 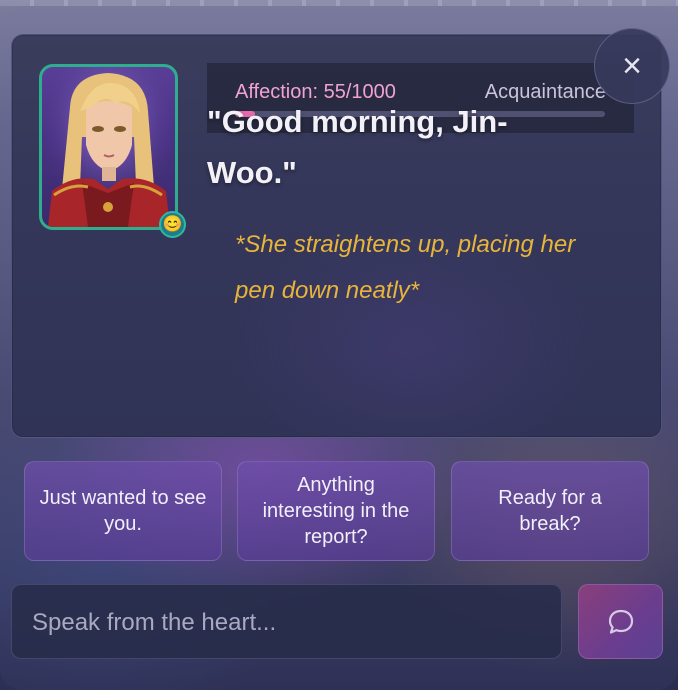 I want to click on choice-label: Ready for a break?, so click(x=550, y=511).